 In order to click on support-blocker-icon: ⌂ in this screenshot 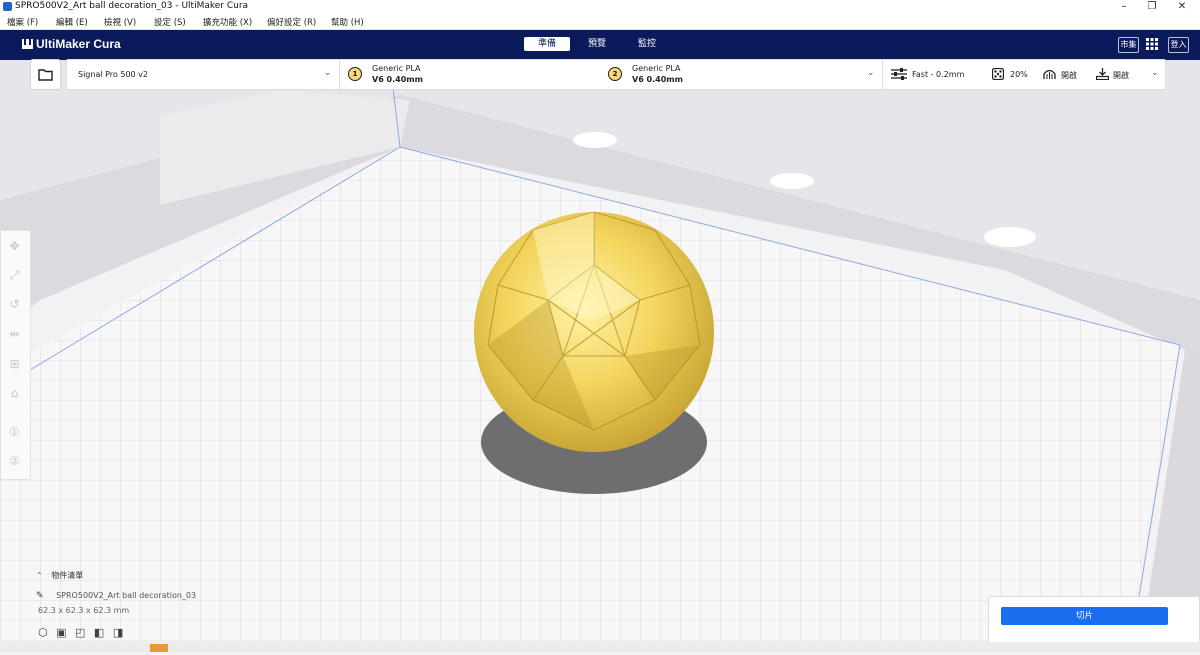, I will do `click(14, 393)`.